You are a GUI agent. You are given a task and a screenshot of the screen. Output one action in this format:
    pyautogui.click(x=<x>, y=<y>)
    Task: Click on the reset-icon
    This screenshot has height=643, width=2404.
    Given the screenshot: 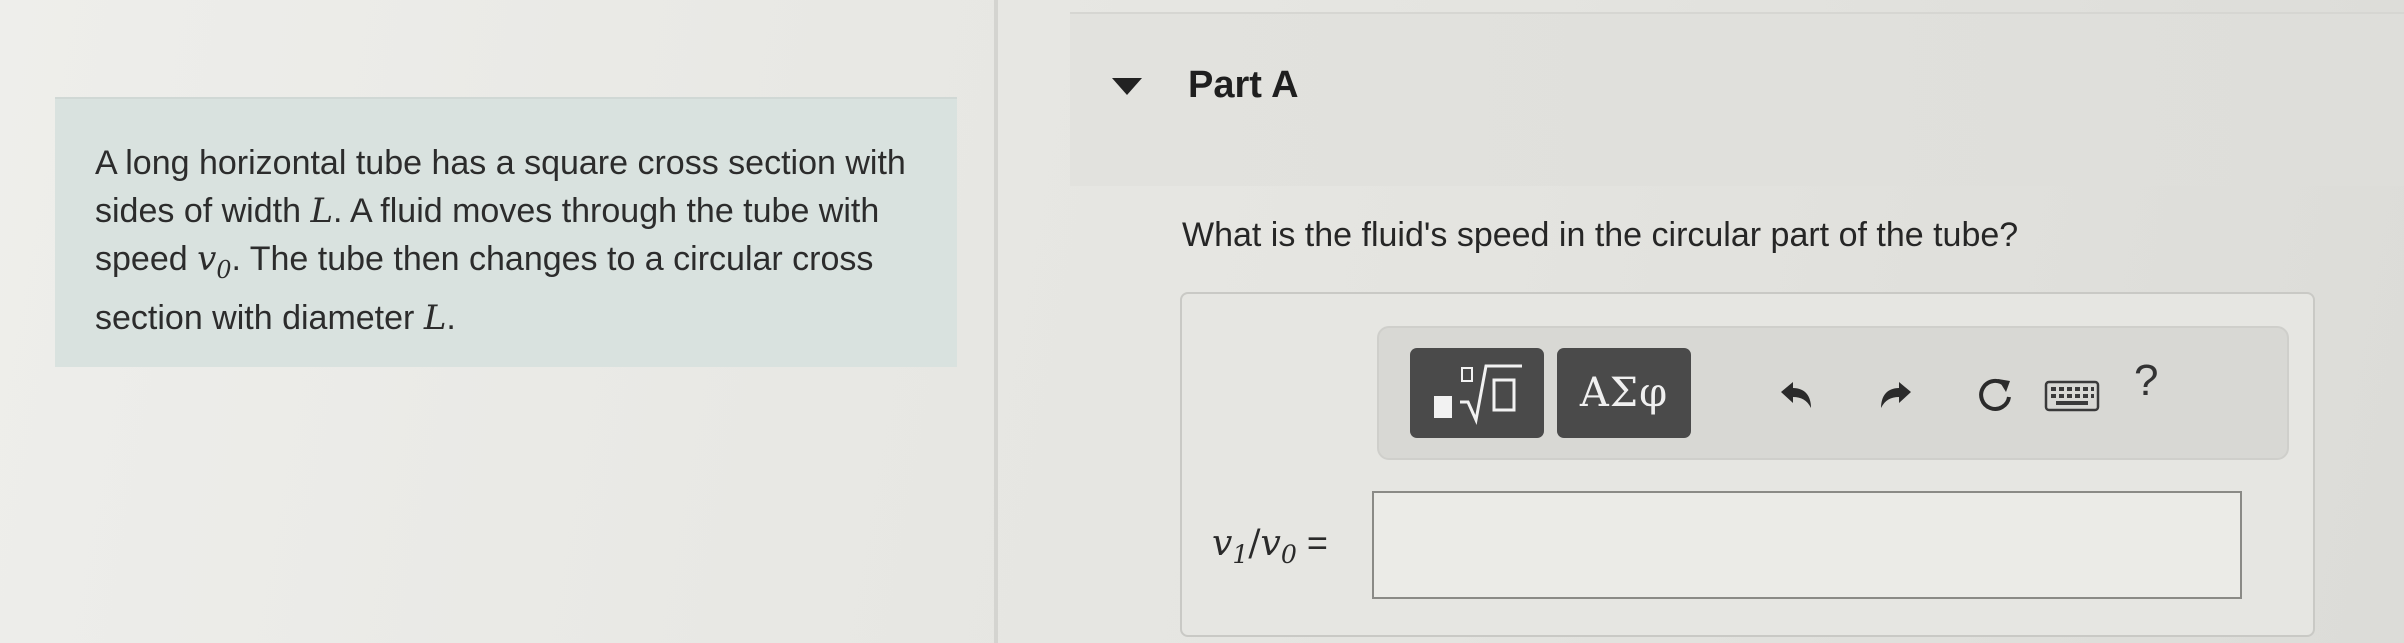 What is the action you would take?
    pyautogui.click(x=1995, y=394)
    